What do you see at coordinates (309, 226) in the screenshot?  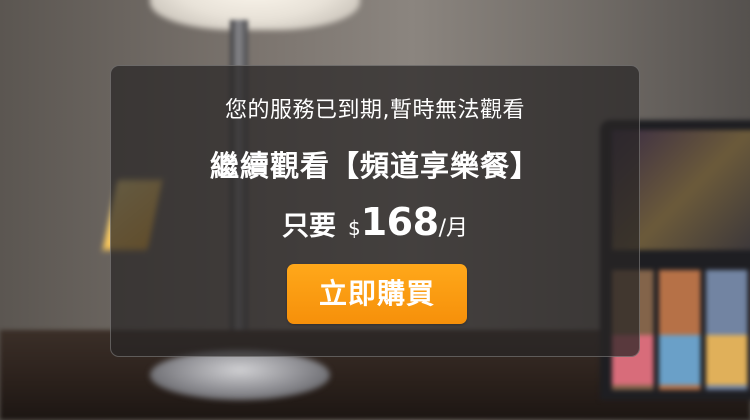 I see `price-prefix: 只要` at bounding box center [309, 226].